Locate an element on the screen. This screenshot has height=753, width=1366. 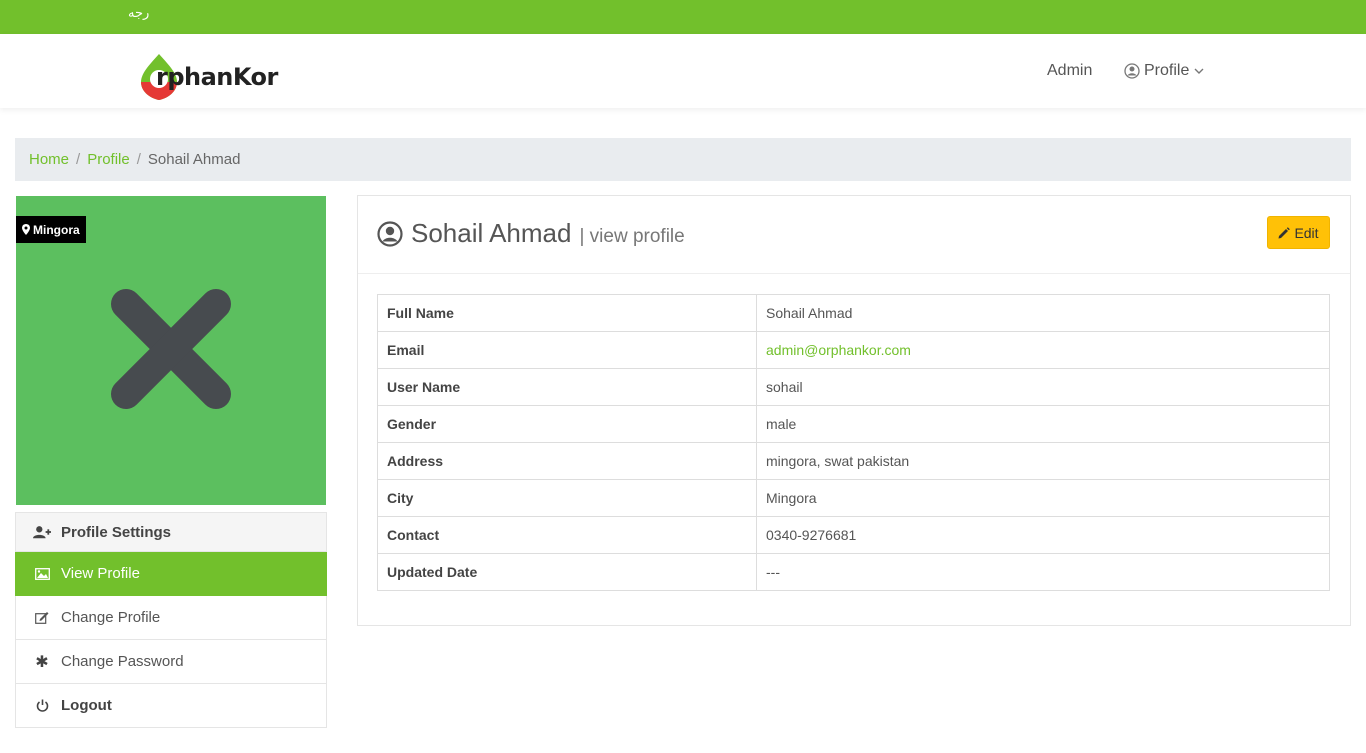
breadcrumb-home: Home is located at coordinates (49, 159).